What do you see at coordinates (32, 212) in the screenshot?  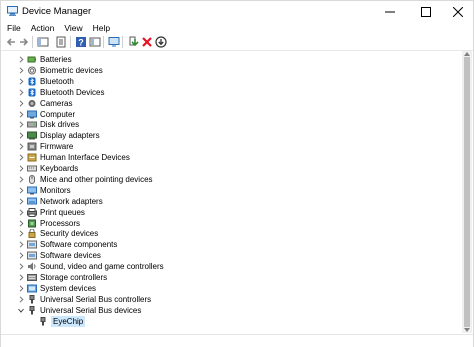 I see `printer-icon` at bounding box center [32, 212].